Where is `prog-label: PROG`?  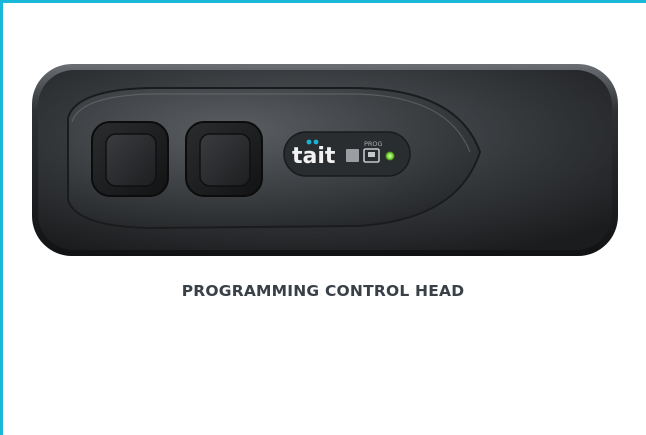
prog-label: PROG is located at coordinates (373, 144).